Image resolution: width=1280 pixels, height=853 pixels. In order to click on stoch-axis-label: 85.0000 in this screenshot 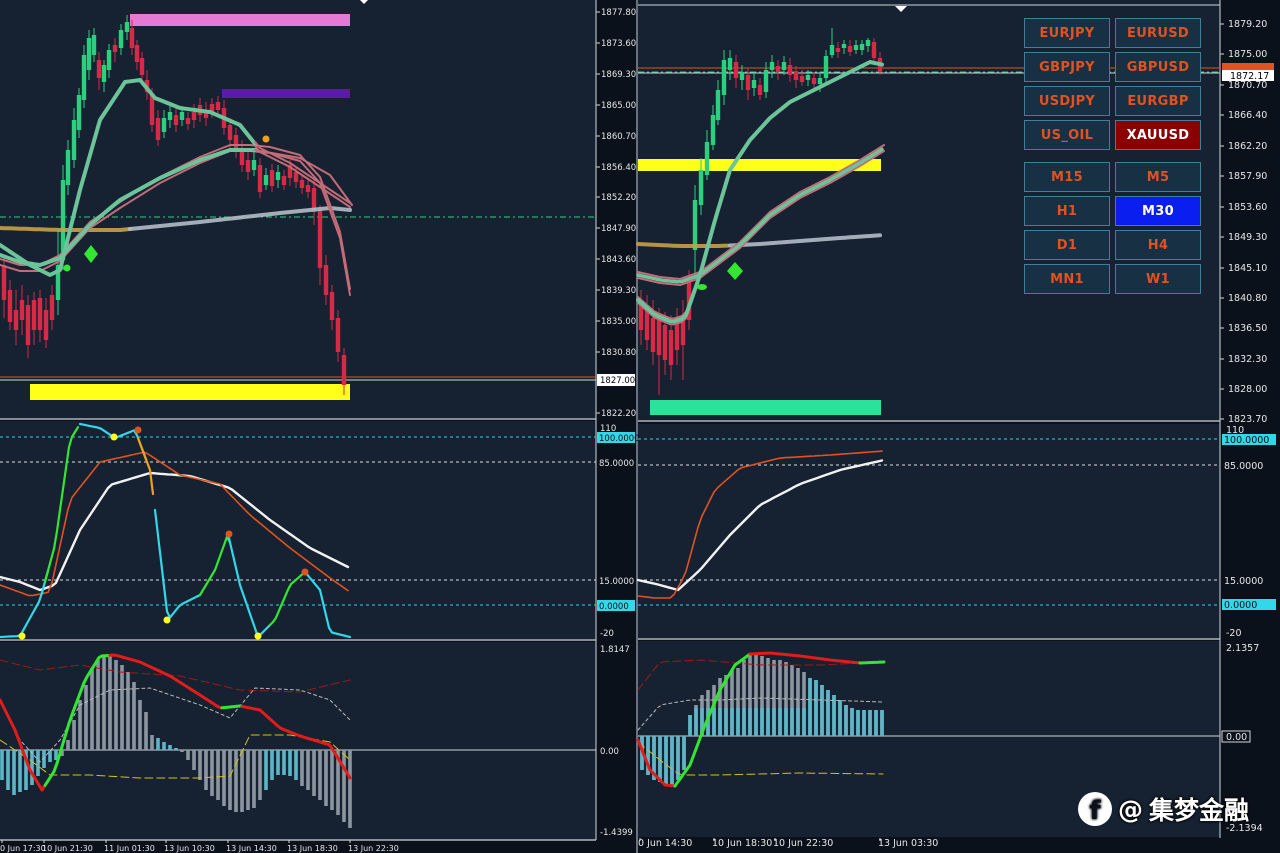, I will do `click(1243, 466)`.